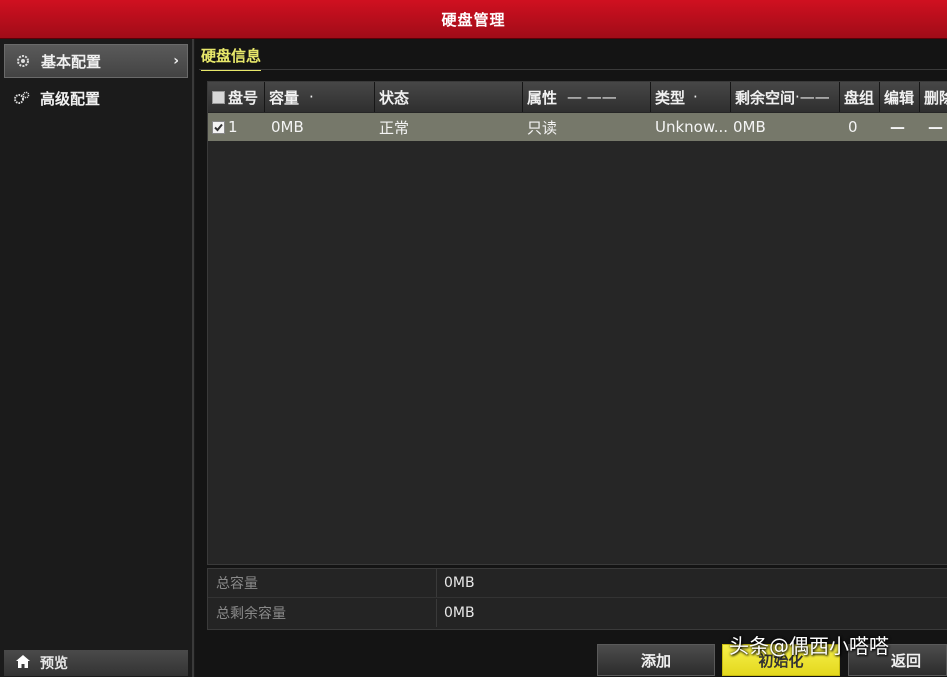  What do you see at coordinates (320, 97) in the screenshot?
I see `column-header-capacity: 容量 ·` at bounding box center [320, 97].